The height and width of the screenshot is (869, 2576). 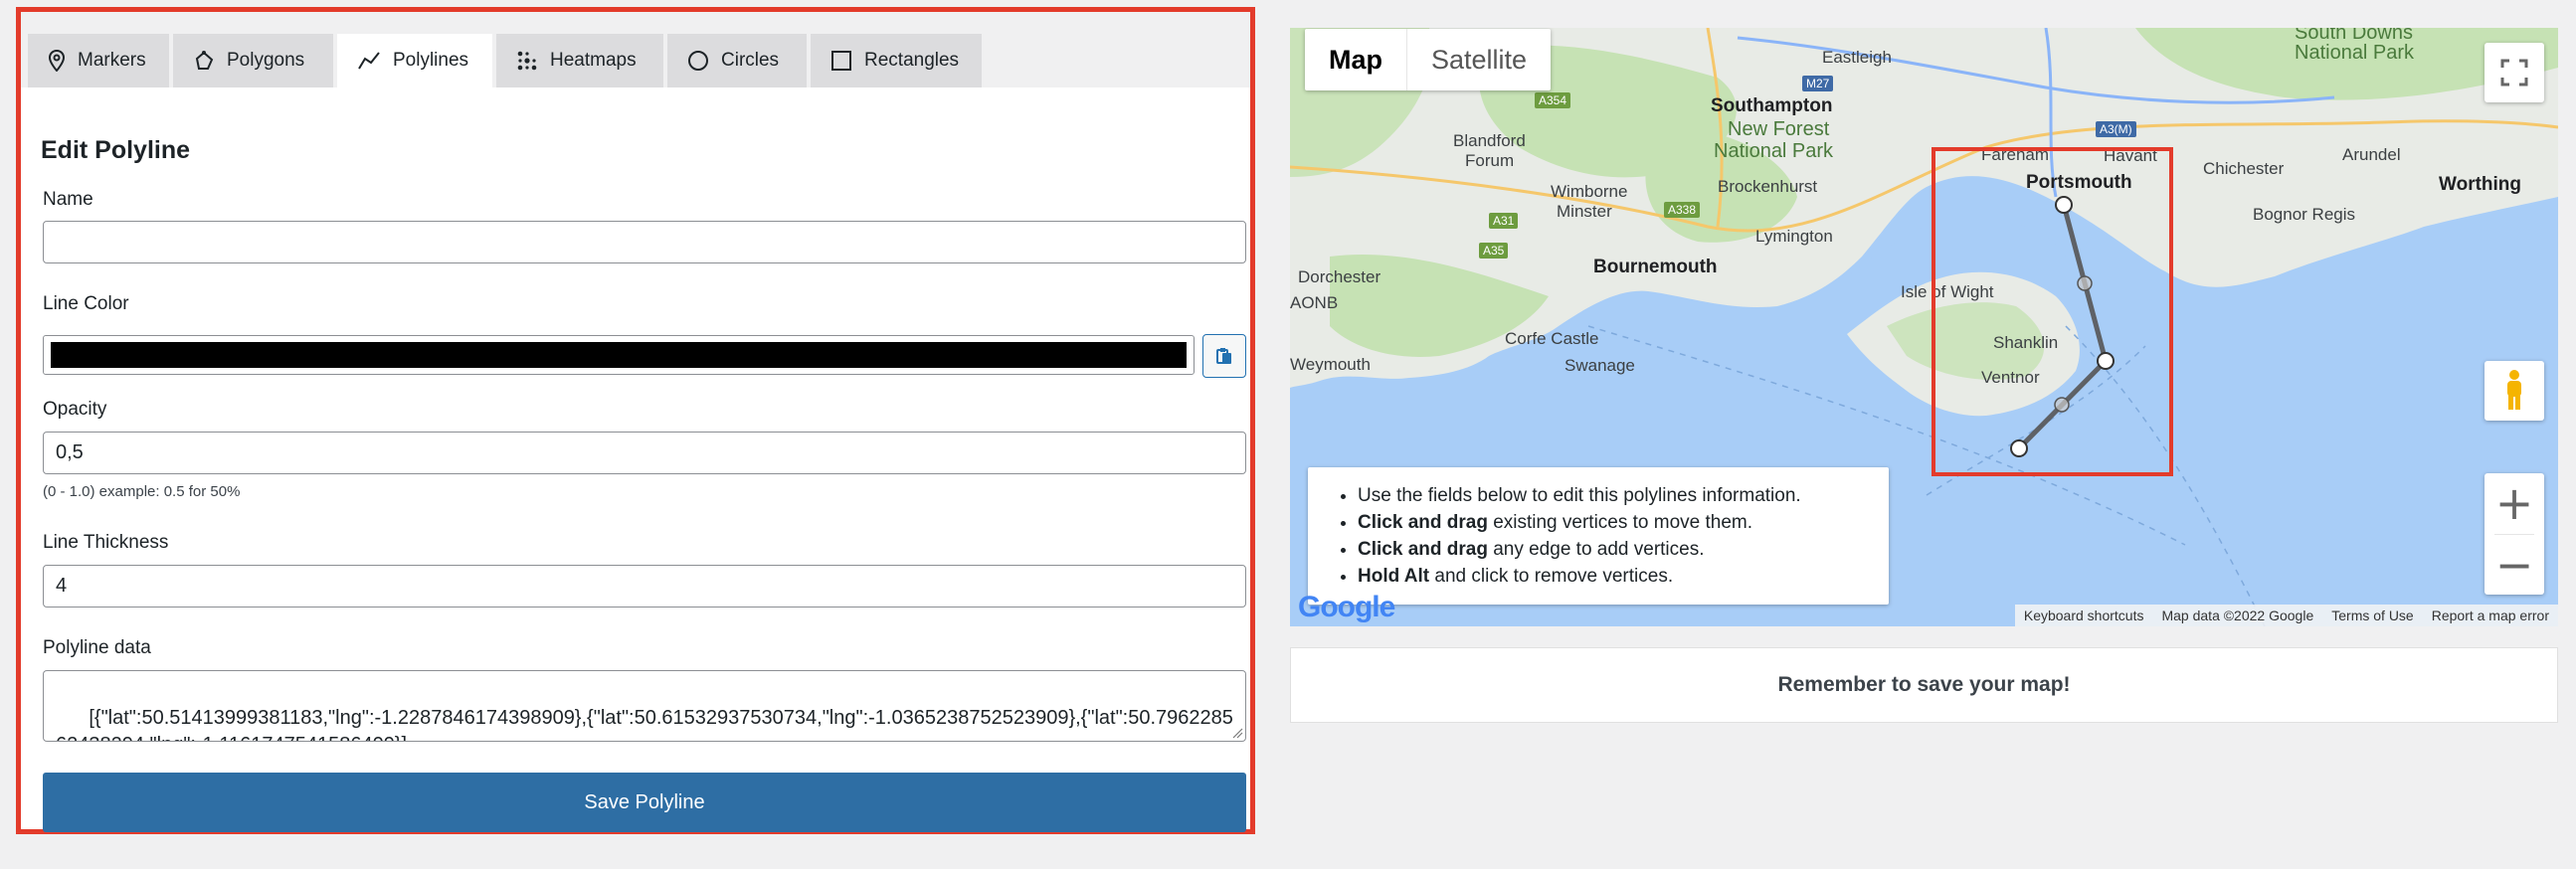 What do you see at coordinates (1682, 210) in the screenshot?
I see `road-badge: A338` at bounding box center [1682, 210].